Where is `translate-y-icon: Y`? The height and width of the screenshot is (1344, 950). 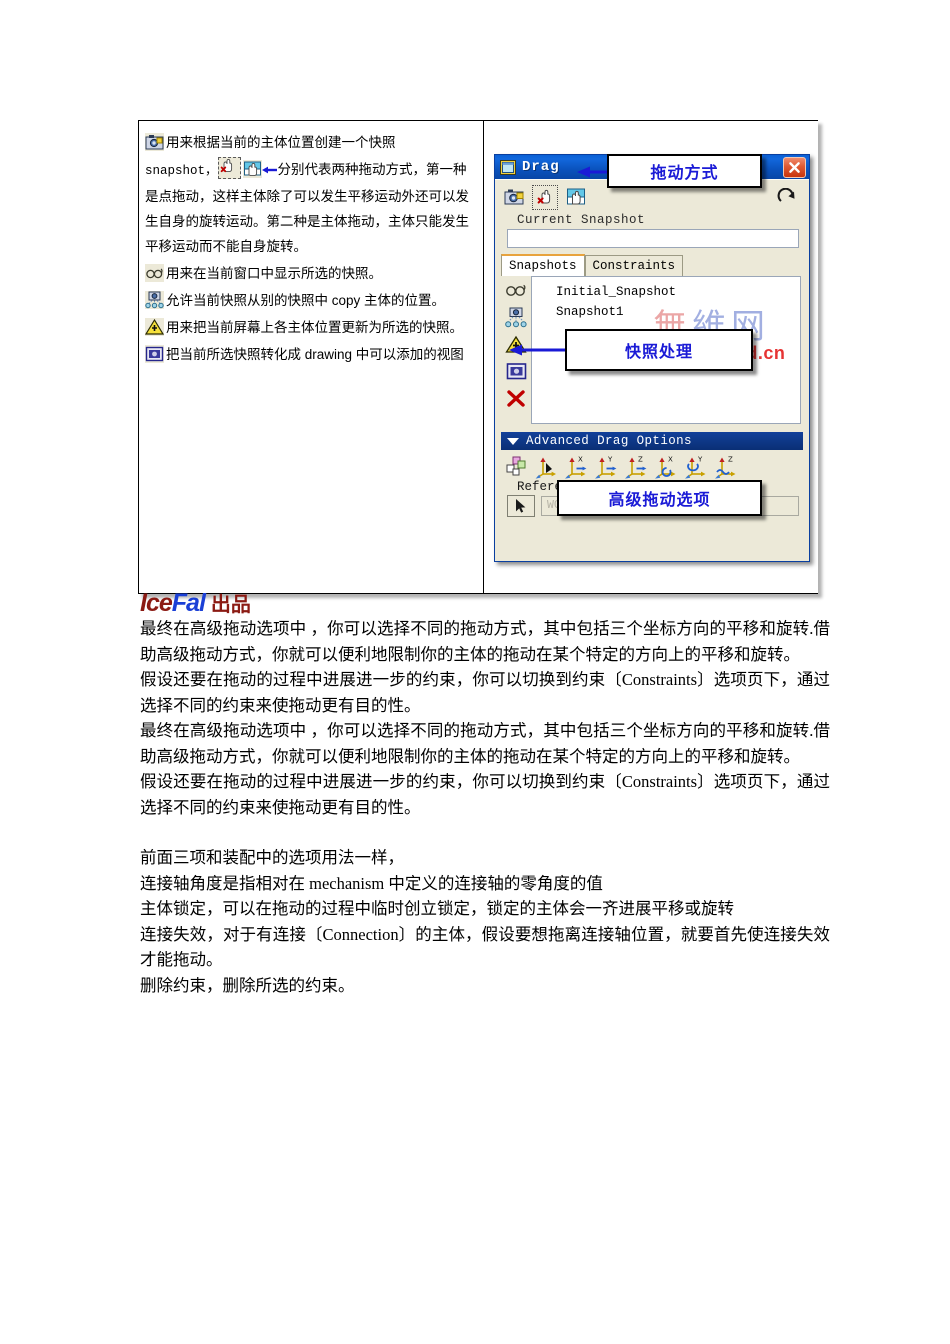 translate-y-icon: Y is located at coordinates (606, 467).